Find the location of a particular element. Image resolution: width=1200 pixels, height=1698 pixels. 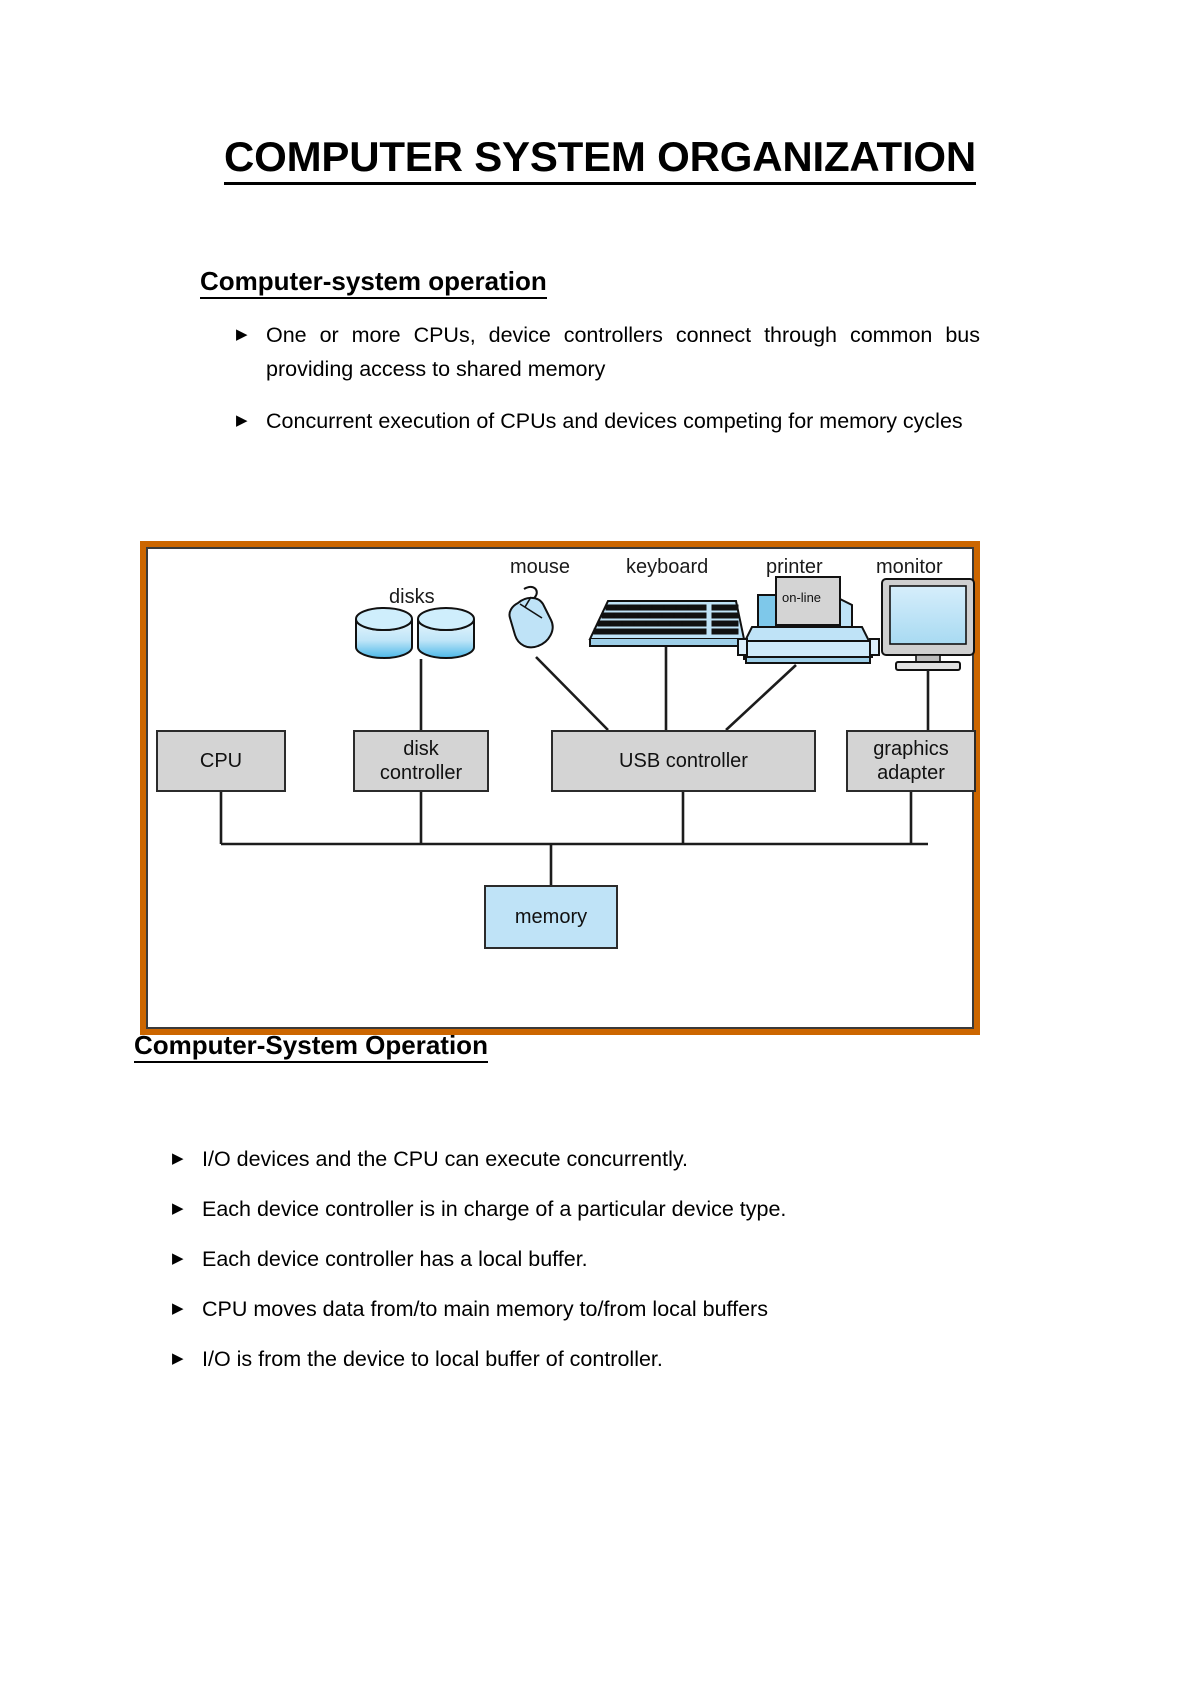

section-heading-computer-system-operation-2: Computer-System Operation is located at coordinates (311, 1046).